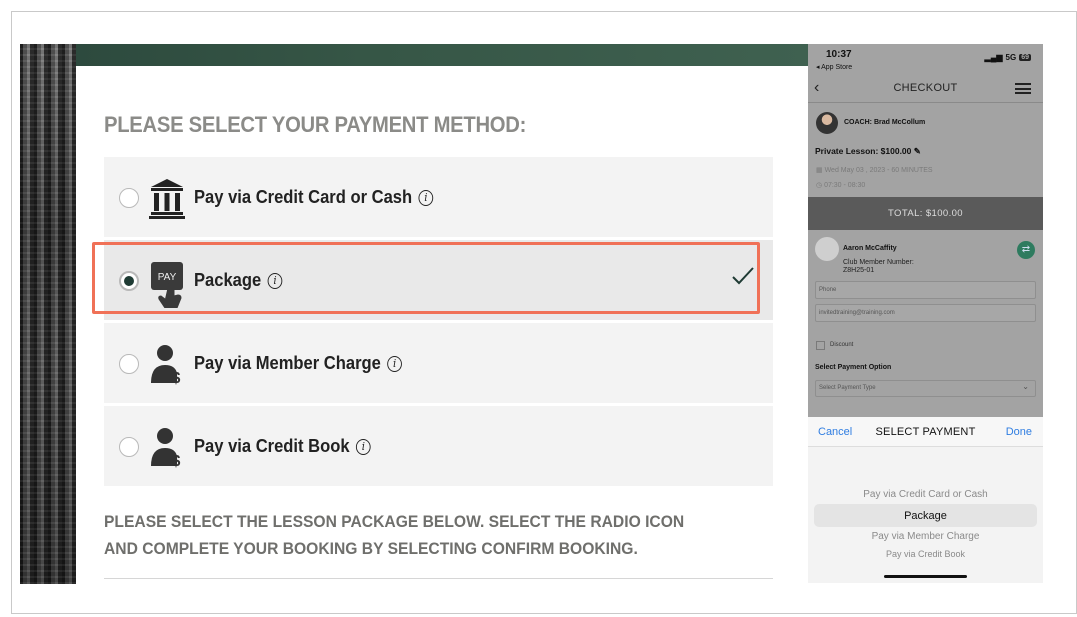 The width and height of the screenshot is (1077, 617). What do you see at coordinates (1011, 57) in the screenshot?
I see `network-label: 5G` at bounding box center [1011, 57].